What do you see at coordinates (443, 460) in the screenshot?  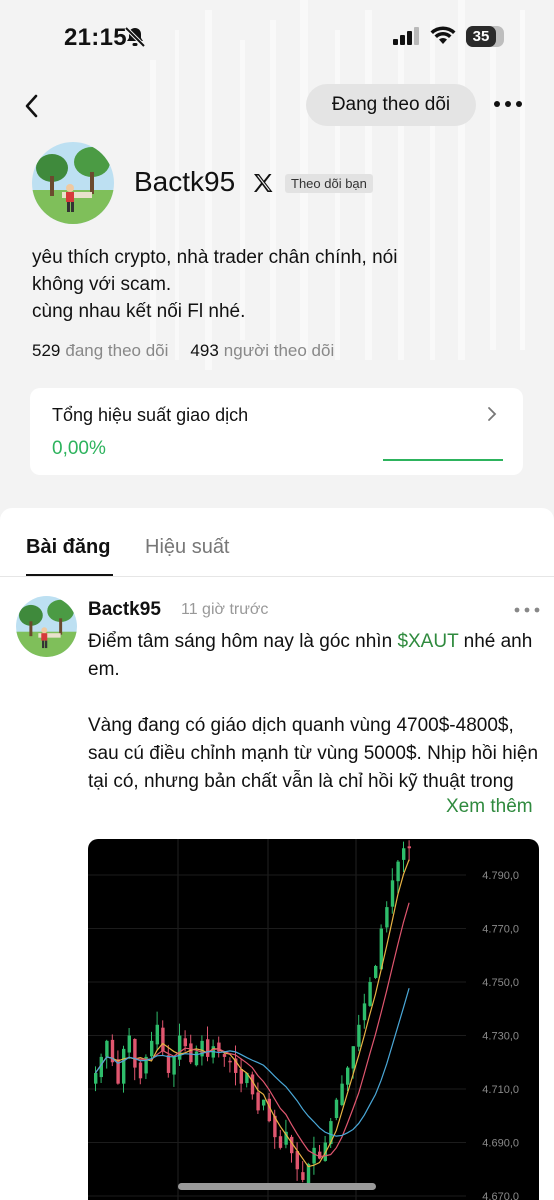 I see `performance-sparkline` at bounding box center [443, 460].